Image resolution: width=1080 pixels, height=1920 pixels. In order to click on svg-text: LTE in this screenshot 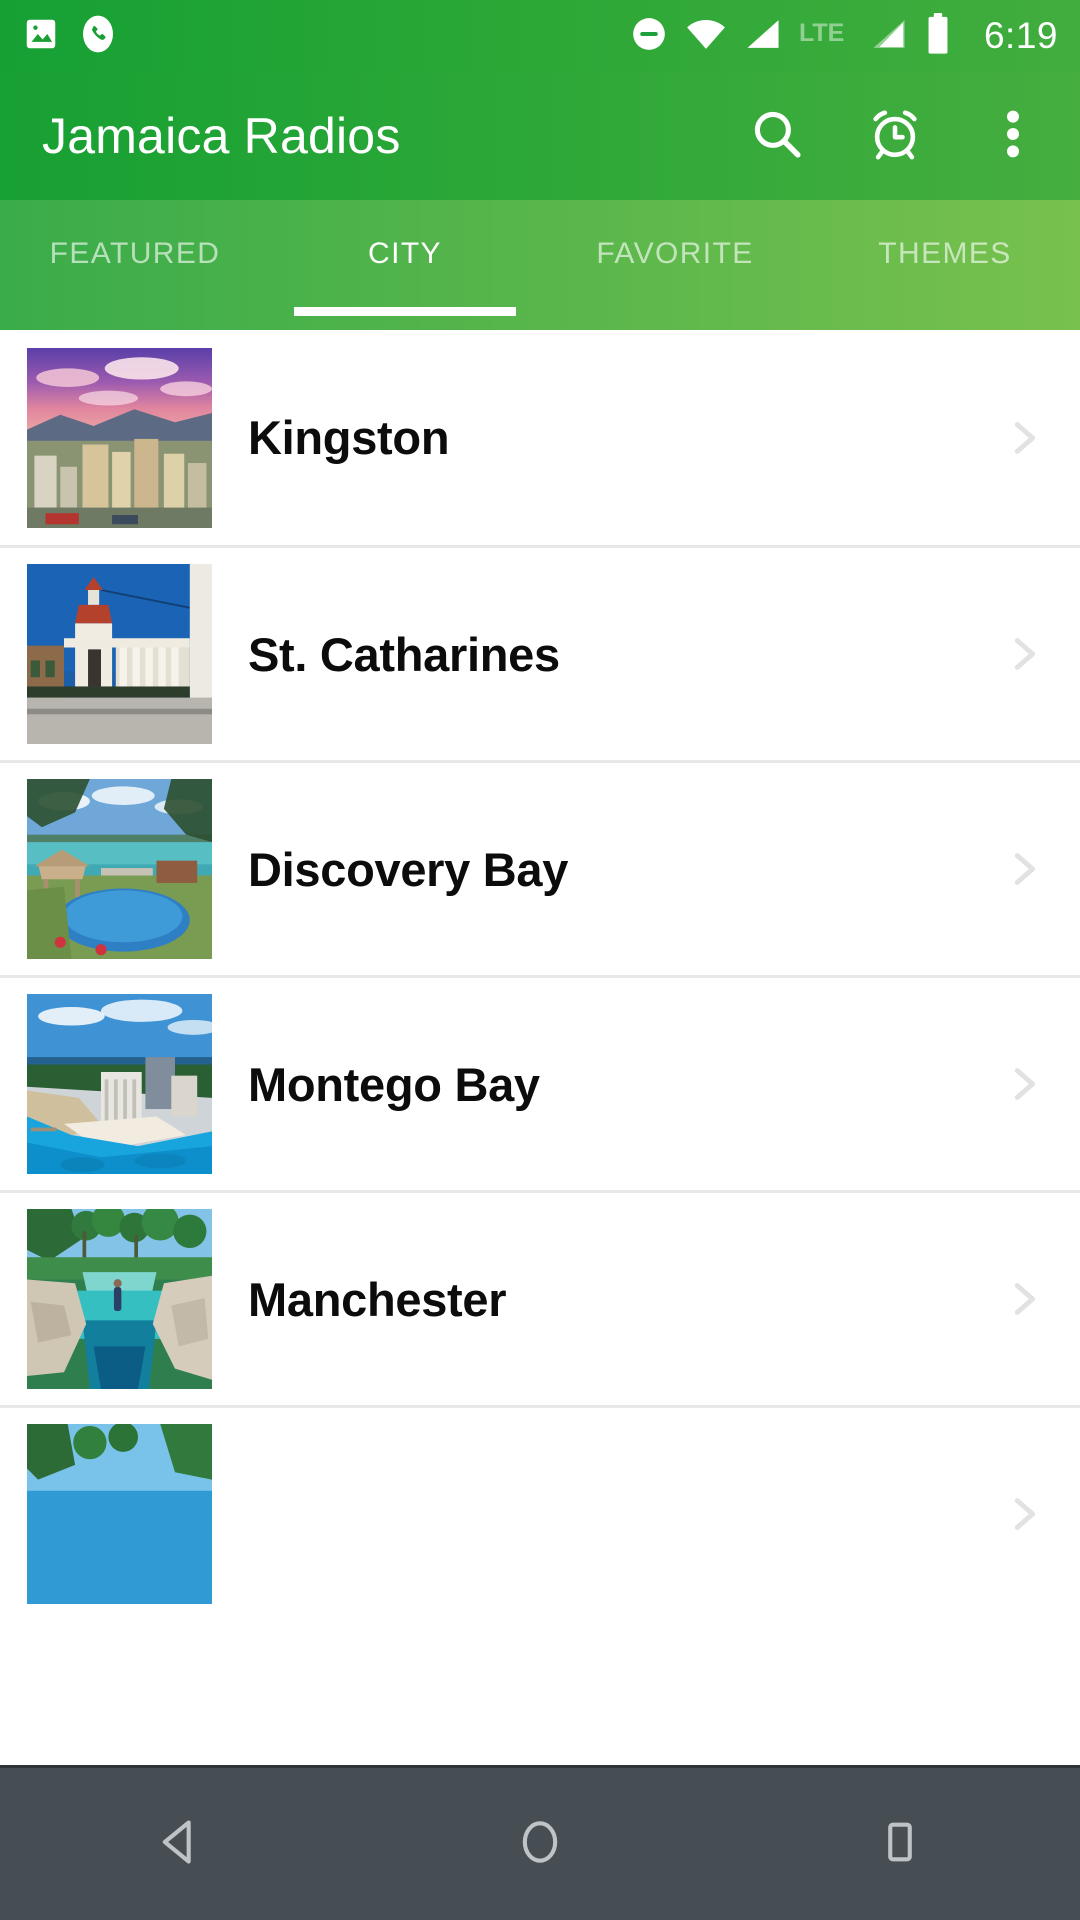, I will do `click(821, 33)`.